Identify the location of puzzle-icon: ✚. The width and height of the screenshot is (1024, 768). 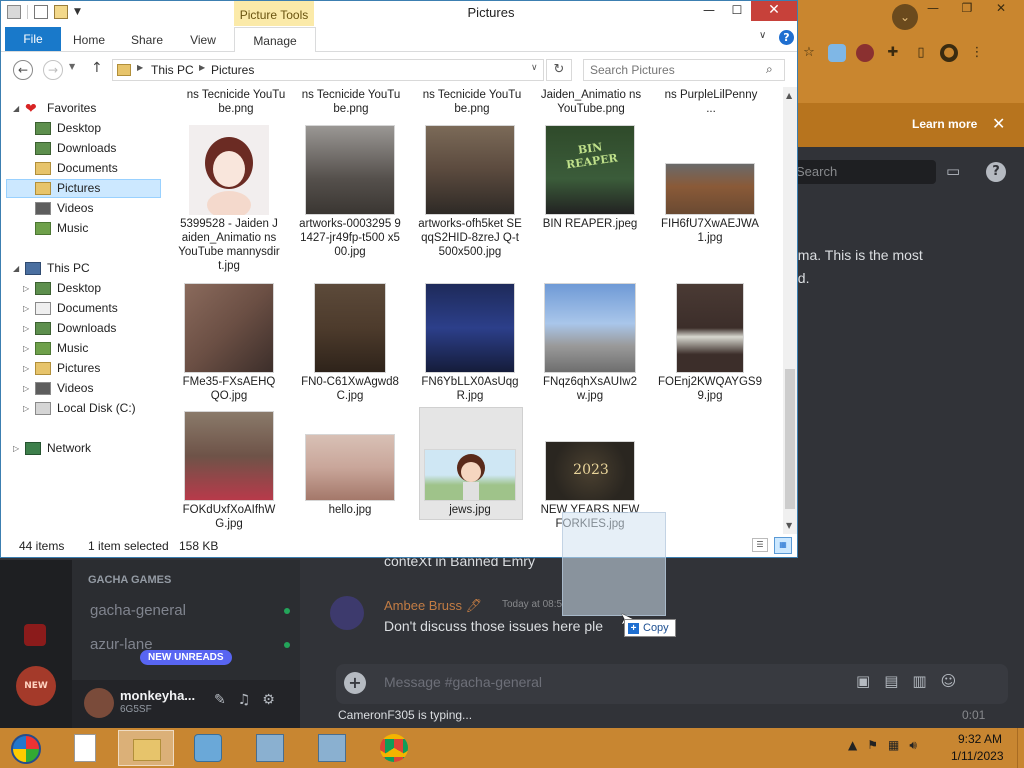
(893, 53).